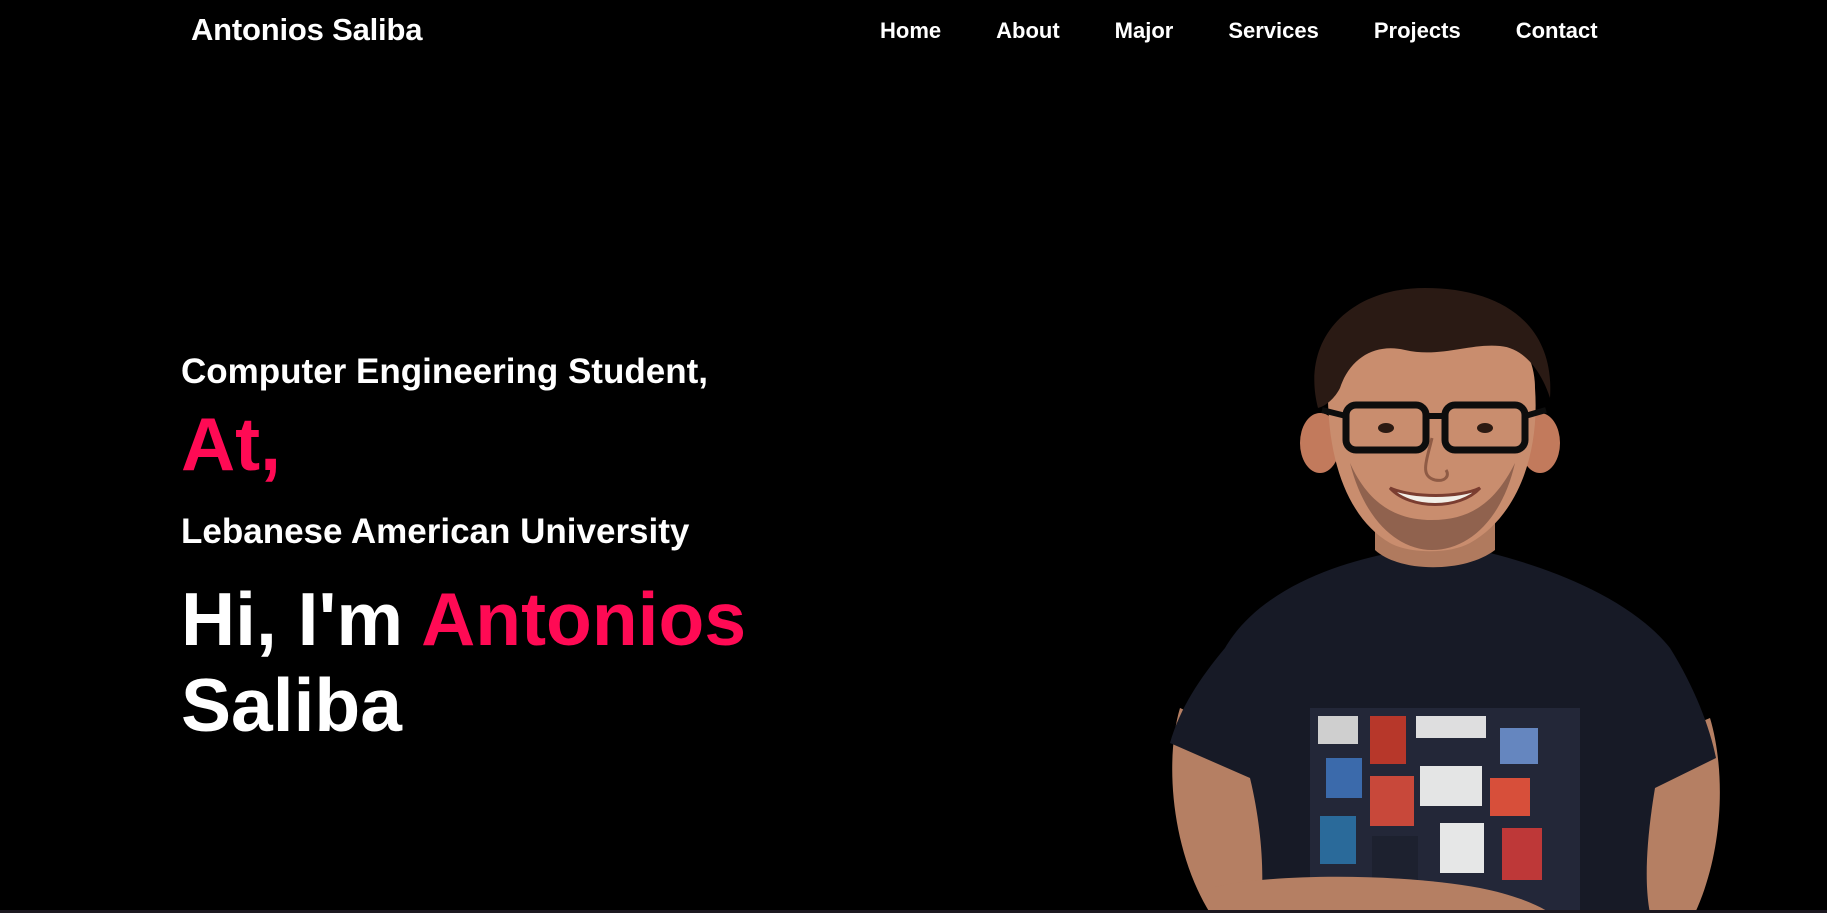  What do you see at coordinates (231, 444) in the screenshot?
I see `hero-at: At,` at bounding box center [231, 444].